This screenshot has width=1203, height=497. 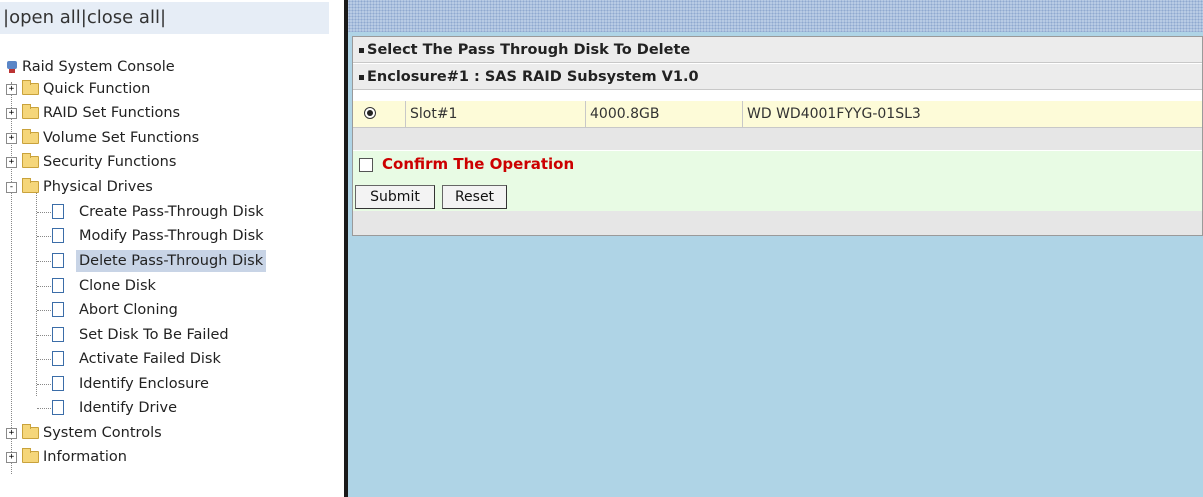 What do you see at coordinates (12, 67) in the screenshot?
I see `raid-console-icon` at bounding box center [12, 67].